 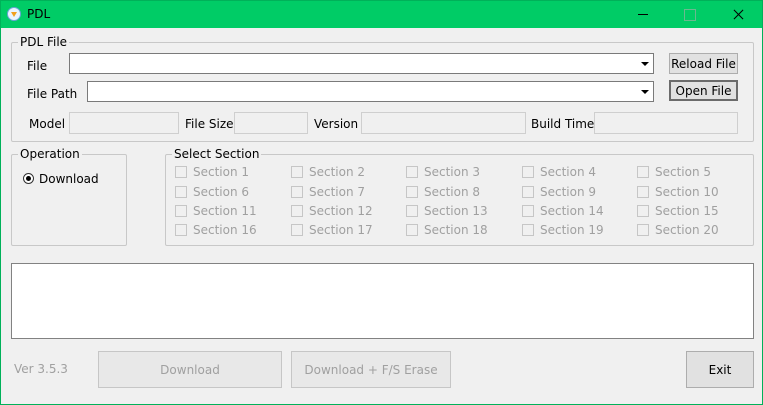 What do you see at coordinates (271, 123) in the screenshot?
I see `file-size-field` at bounding box center [271, 123].